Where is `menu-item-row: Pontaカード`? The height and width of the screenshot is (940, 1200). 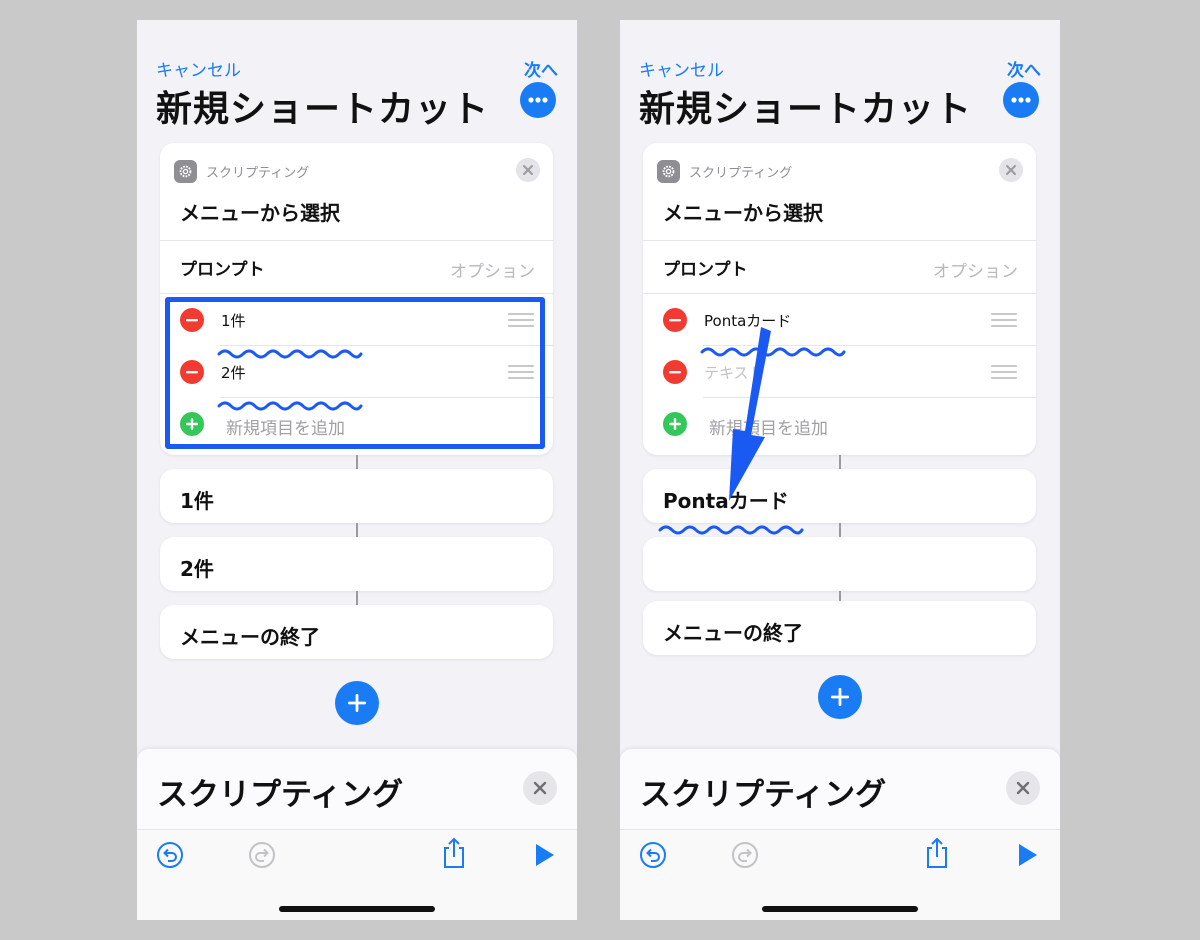 menu-item-row: Pontaカード is located at coordinates (839, 320).